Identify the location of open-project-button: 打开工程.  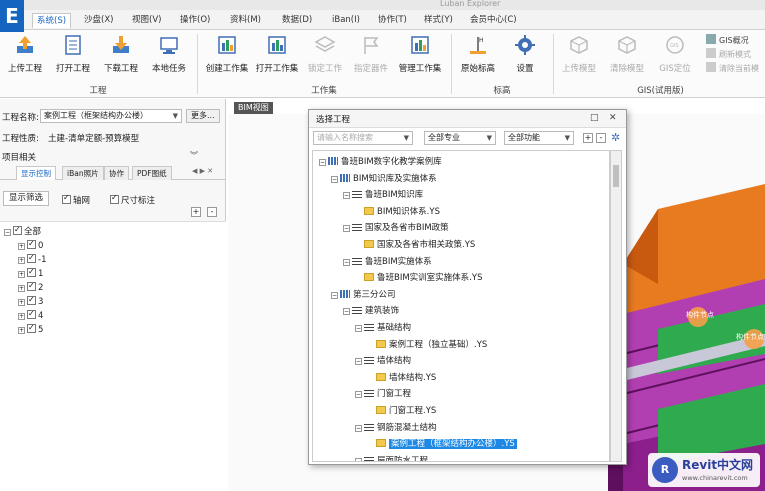
(73, 54).